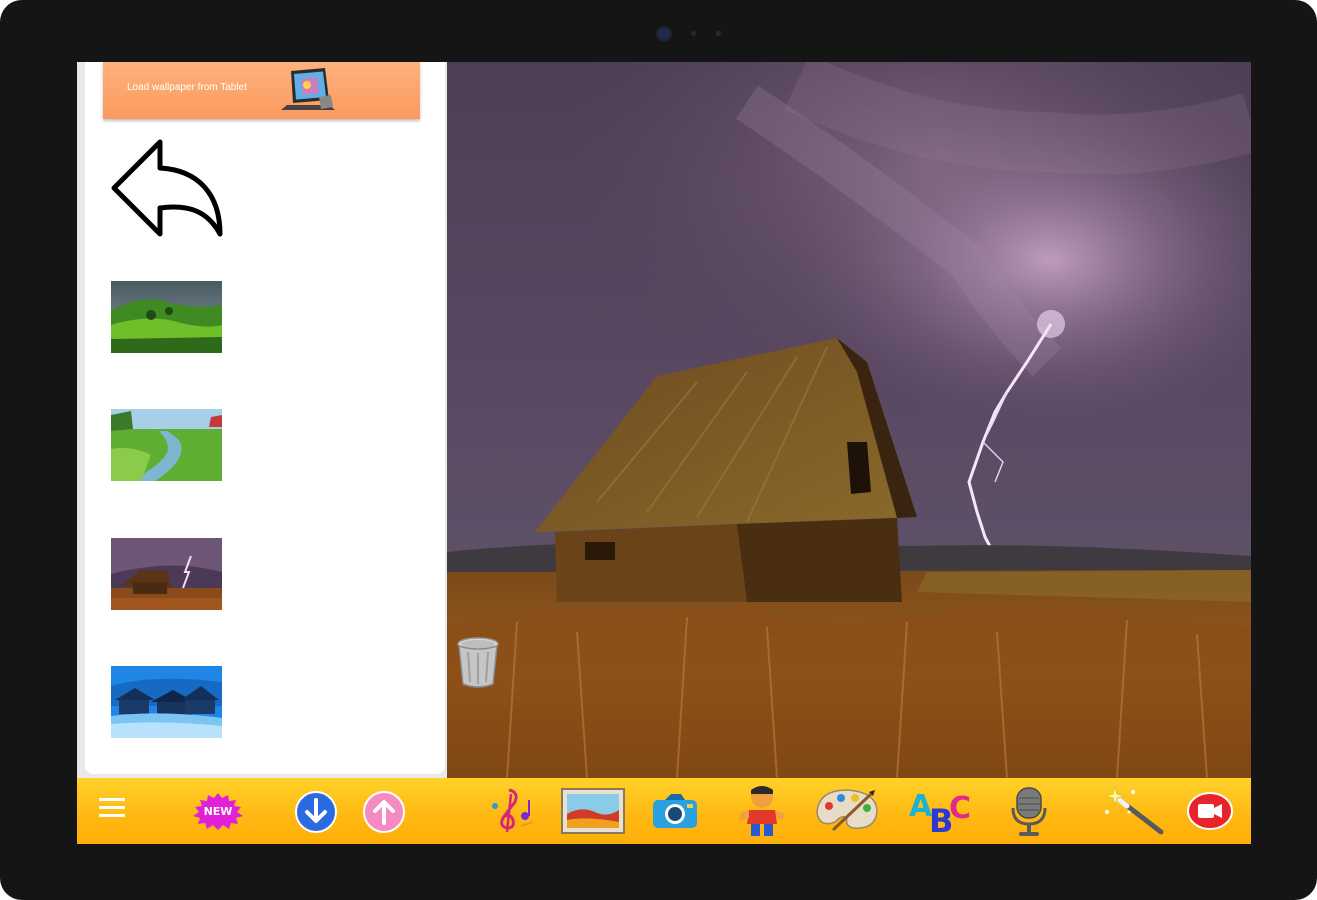 The height and width of the screenshot is (900, 1317). I want to click on stream-meadow-thumbnail, so click(166, 445).